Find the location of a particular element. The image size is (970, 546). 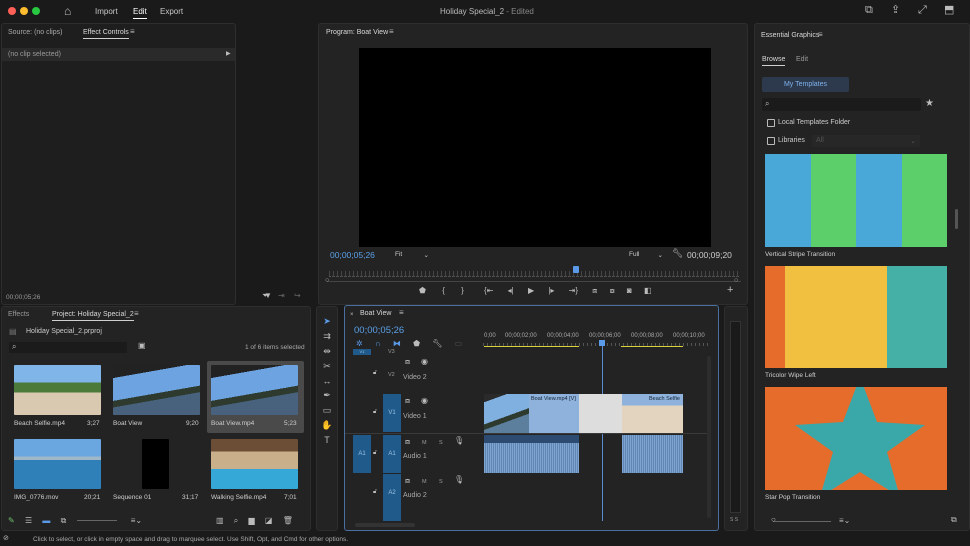

tab-effects: Effects is located at coordinates (18, 314).